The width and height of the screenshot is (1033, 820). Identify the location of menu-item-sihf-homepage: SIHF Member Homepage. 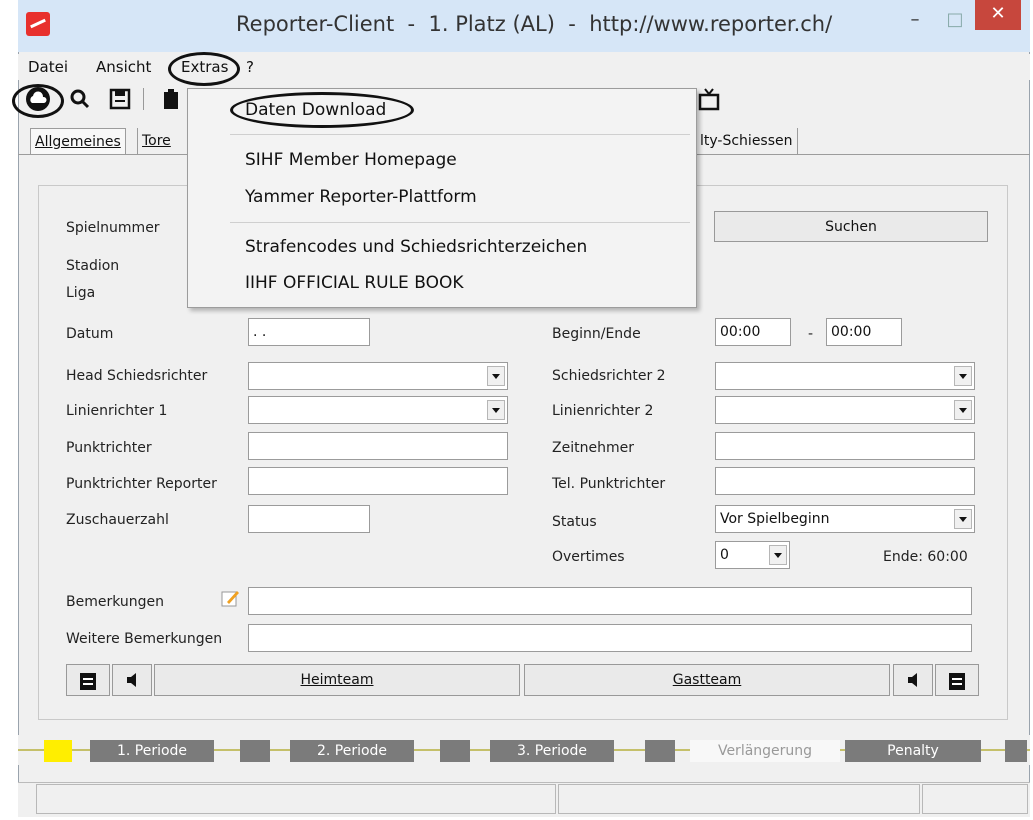
(351, 160).